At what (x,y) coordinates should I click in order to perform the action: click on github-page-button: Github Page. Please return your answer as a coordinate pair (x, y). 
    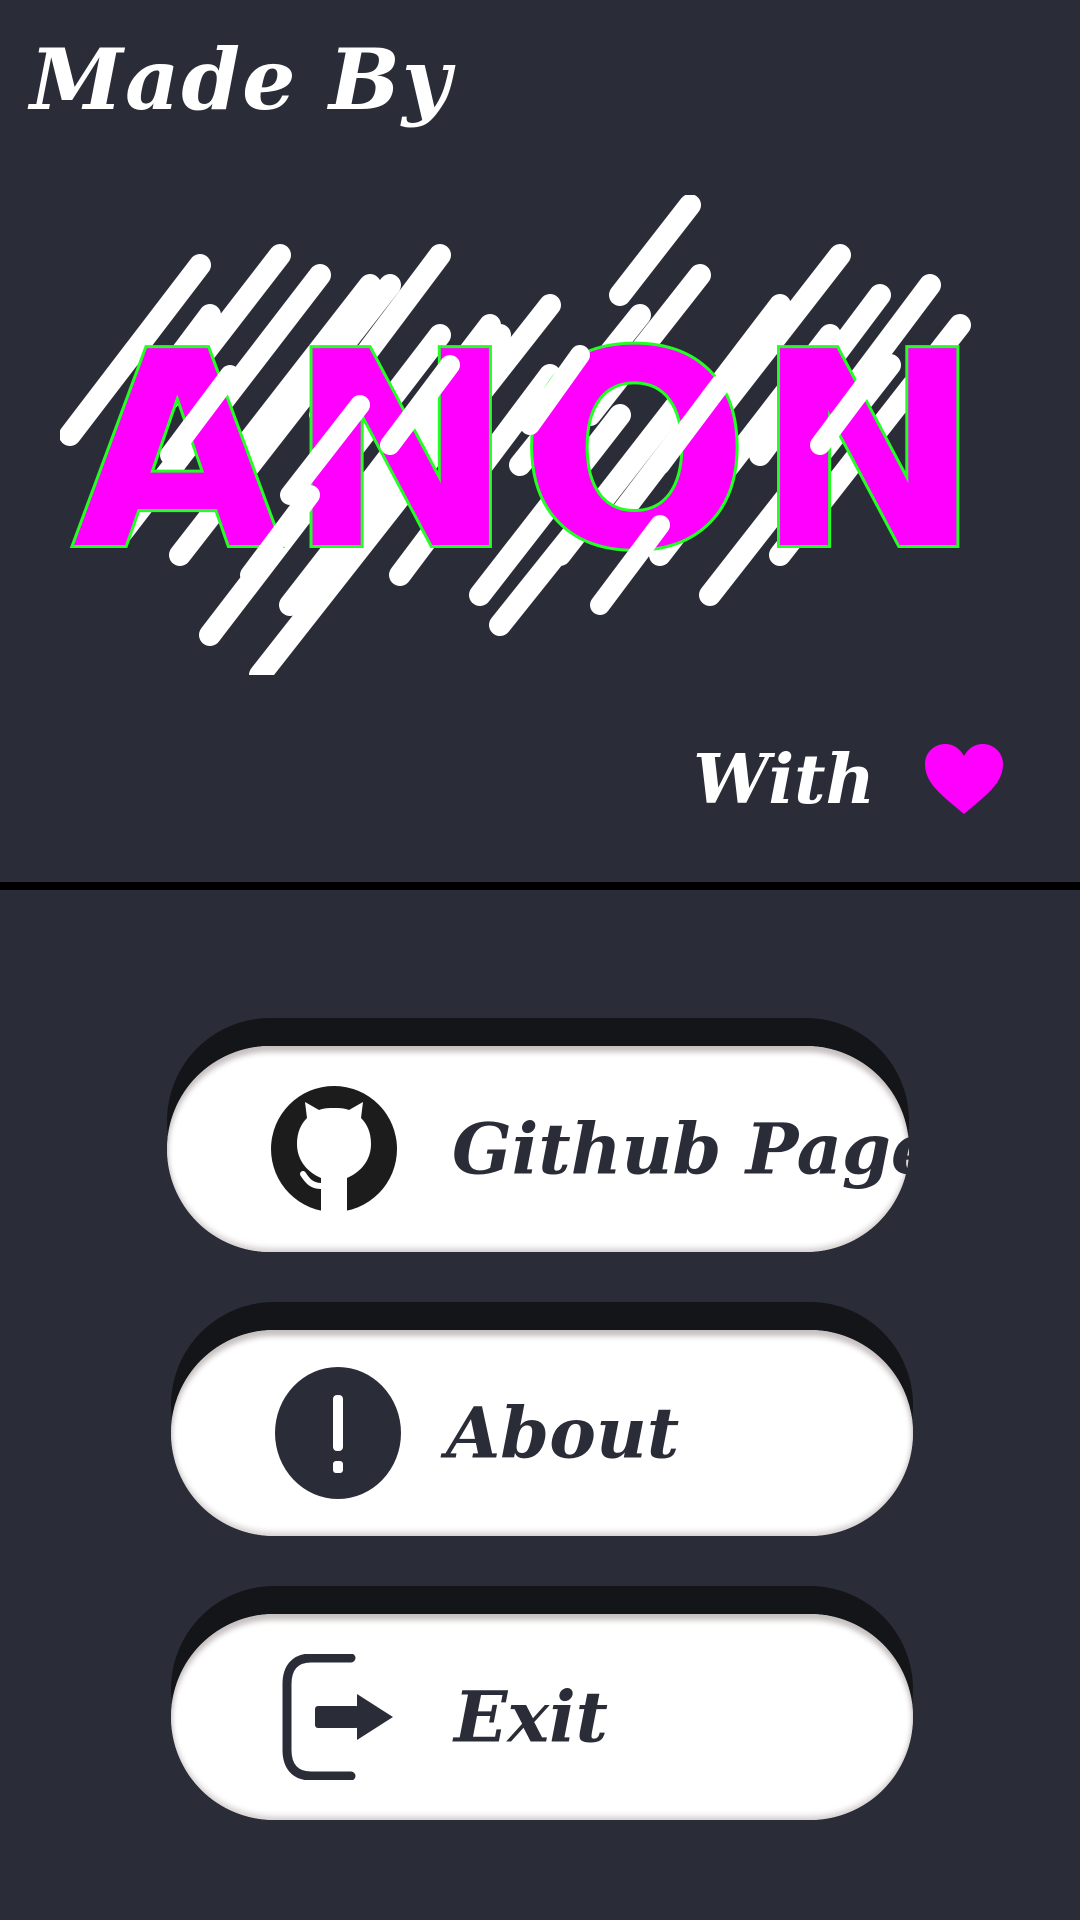
    Looking at the image, I should click on (551, 1149).